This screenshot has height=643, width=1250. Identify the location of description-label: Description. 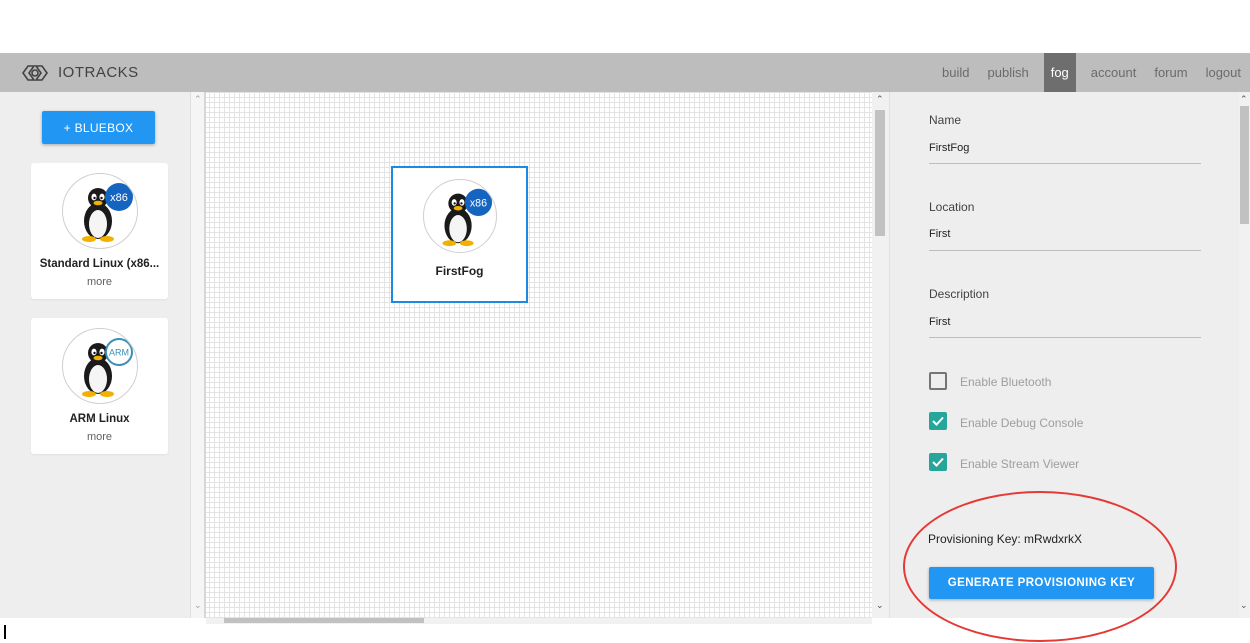
(959, 294).